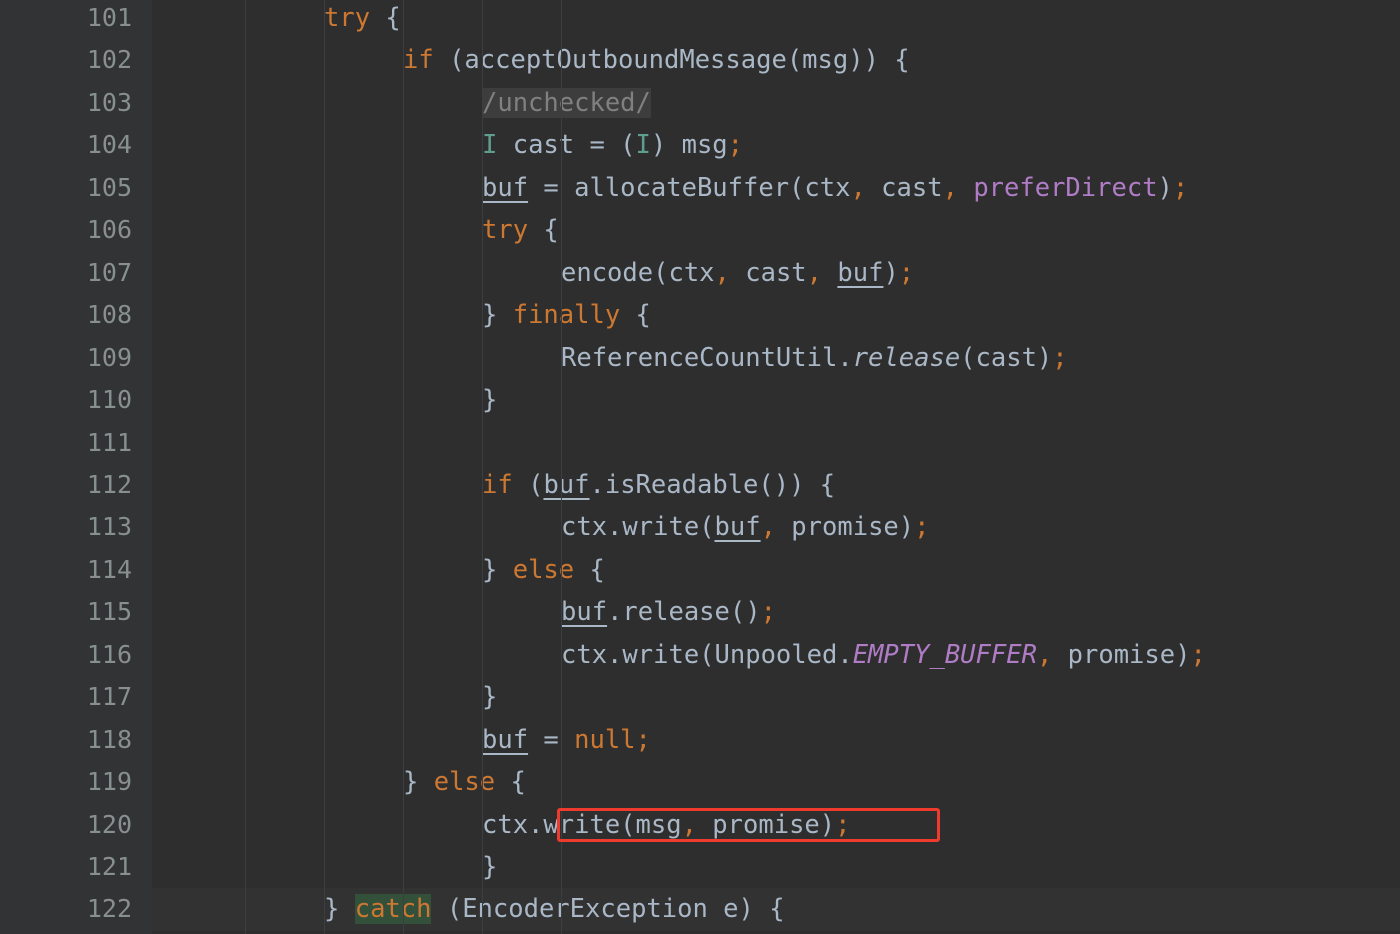  Describe the element at coordinates (776, 740) in the screenshot. I see `code-line: buf = null;` at that location.